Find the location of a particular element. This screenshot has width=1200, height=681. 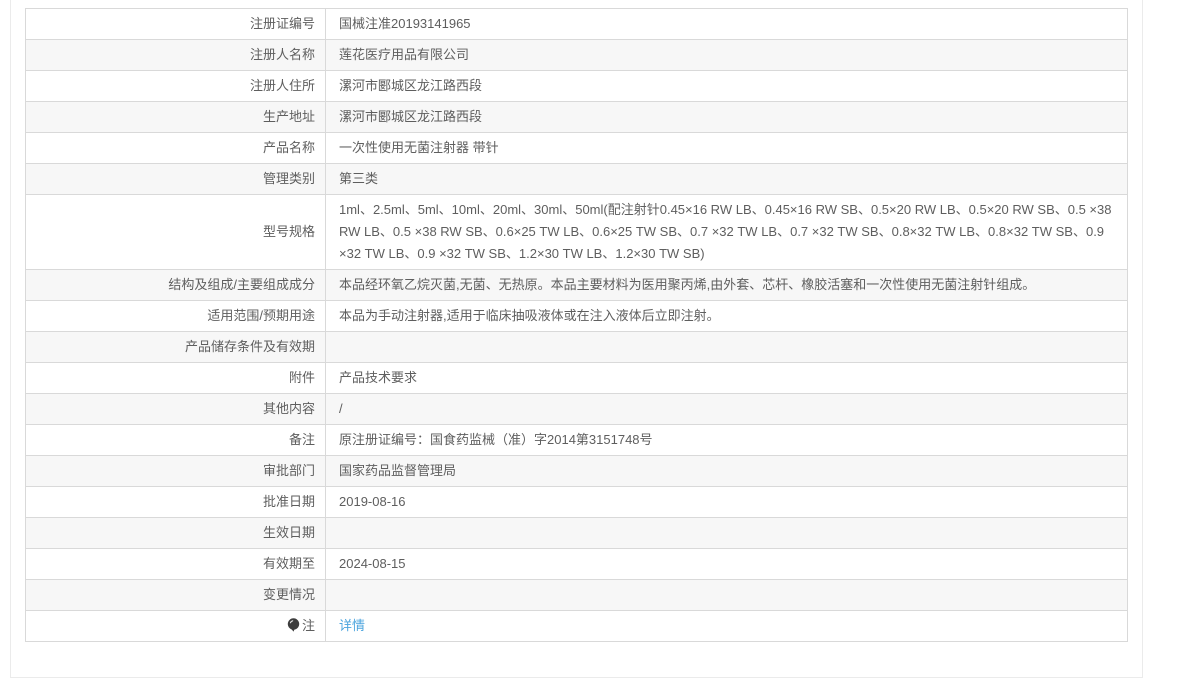

table-row: 审批部门 国家药品监督管理局 is located at coordinates (576, 471).